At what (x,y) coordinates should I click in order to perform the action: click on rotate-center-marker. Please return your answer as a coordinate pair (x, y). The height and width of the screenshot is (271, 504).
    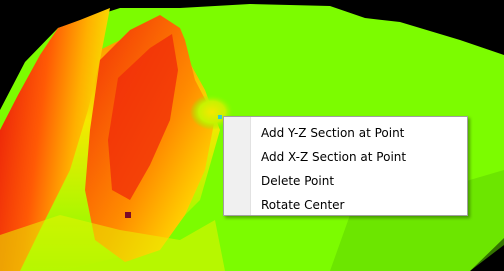
    Looking at the image, I should click on (128, 215).